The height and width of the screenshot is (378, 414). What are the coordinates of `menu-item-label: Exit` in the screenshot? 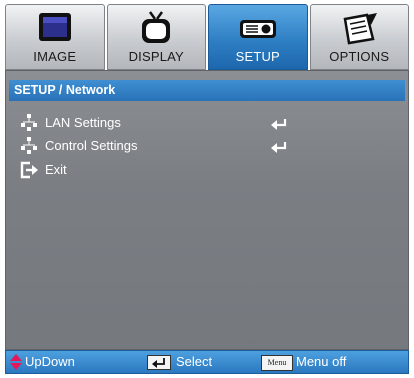 It's located at (56, 169).